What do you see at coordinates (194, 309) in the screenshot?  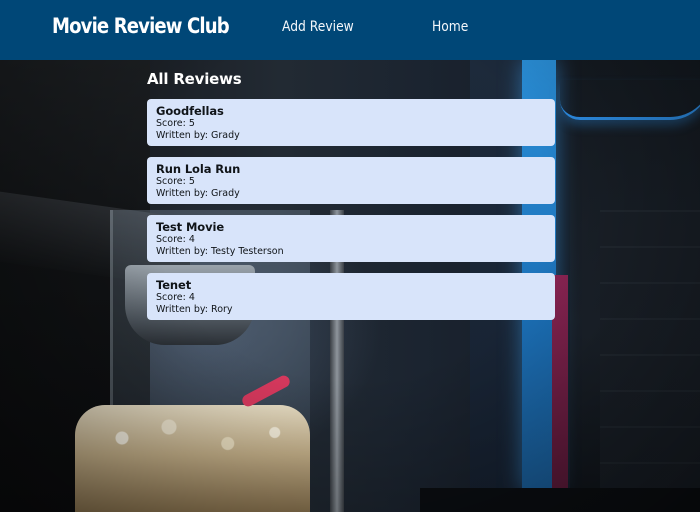 I see `review-author: Written by: Rory` at bounding box center [194, 309].